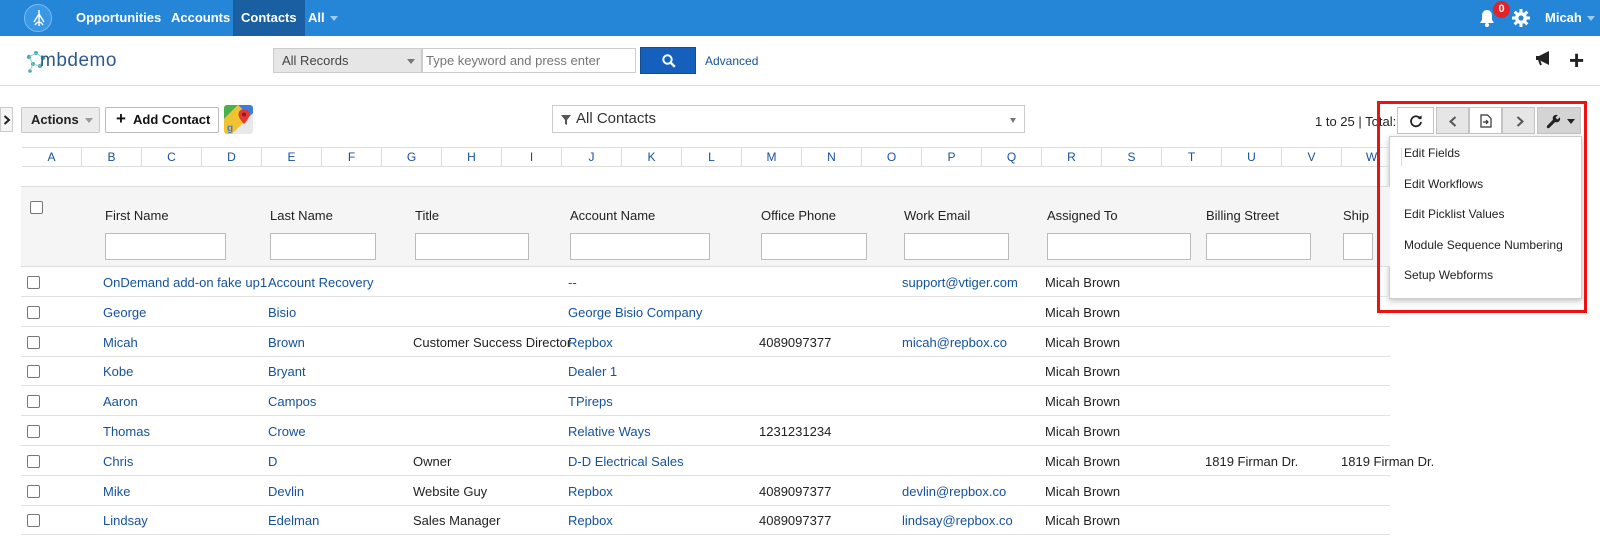 Image resolution: width=1600 pixels, height=545 pixels. What do you see at coordinates (954, 342) in the screenshot?
I see `work-email-link: micah@repbox.co` at bounding box center [954, 342].